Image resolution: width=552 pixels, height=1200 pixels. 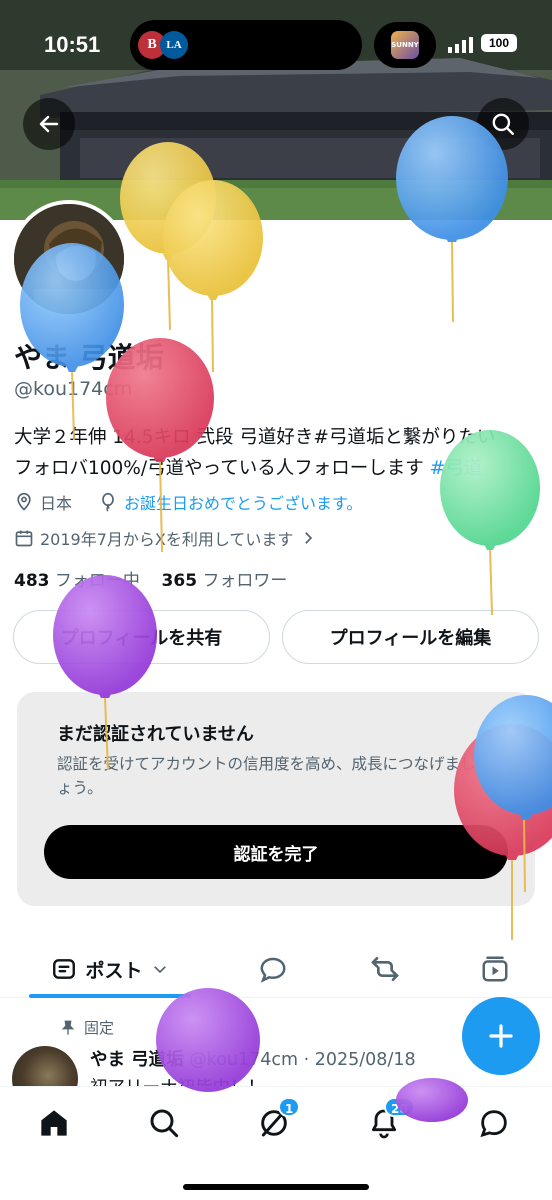 I want to click on profile-meta-row: 日本 お誕生日おめでとうございます。, so click(x=188, y=502).